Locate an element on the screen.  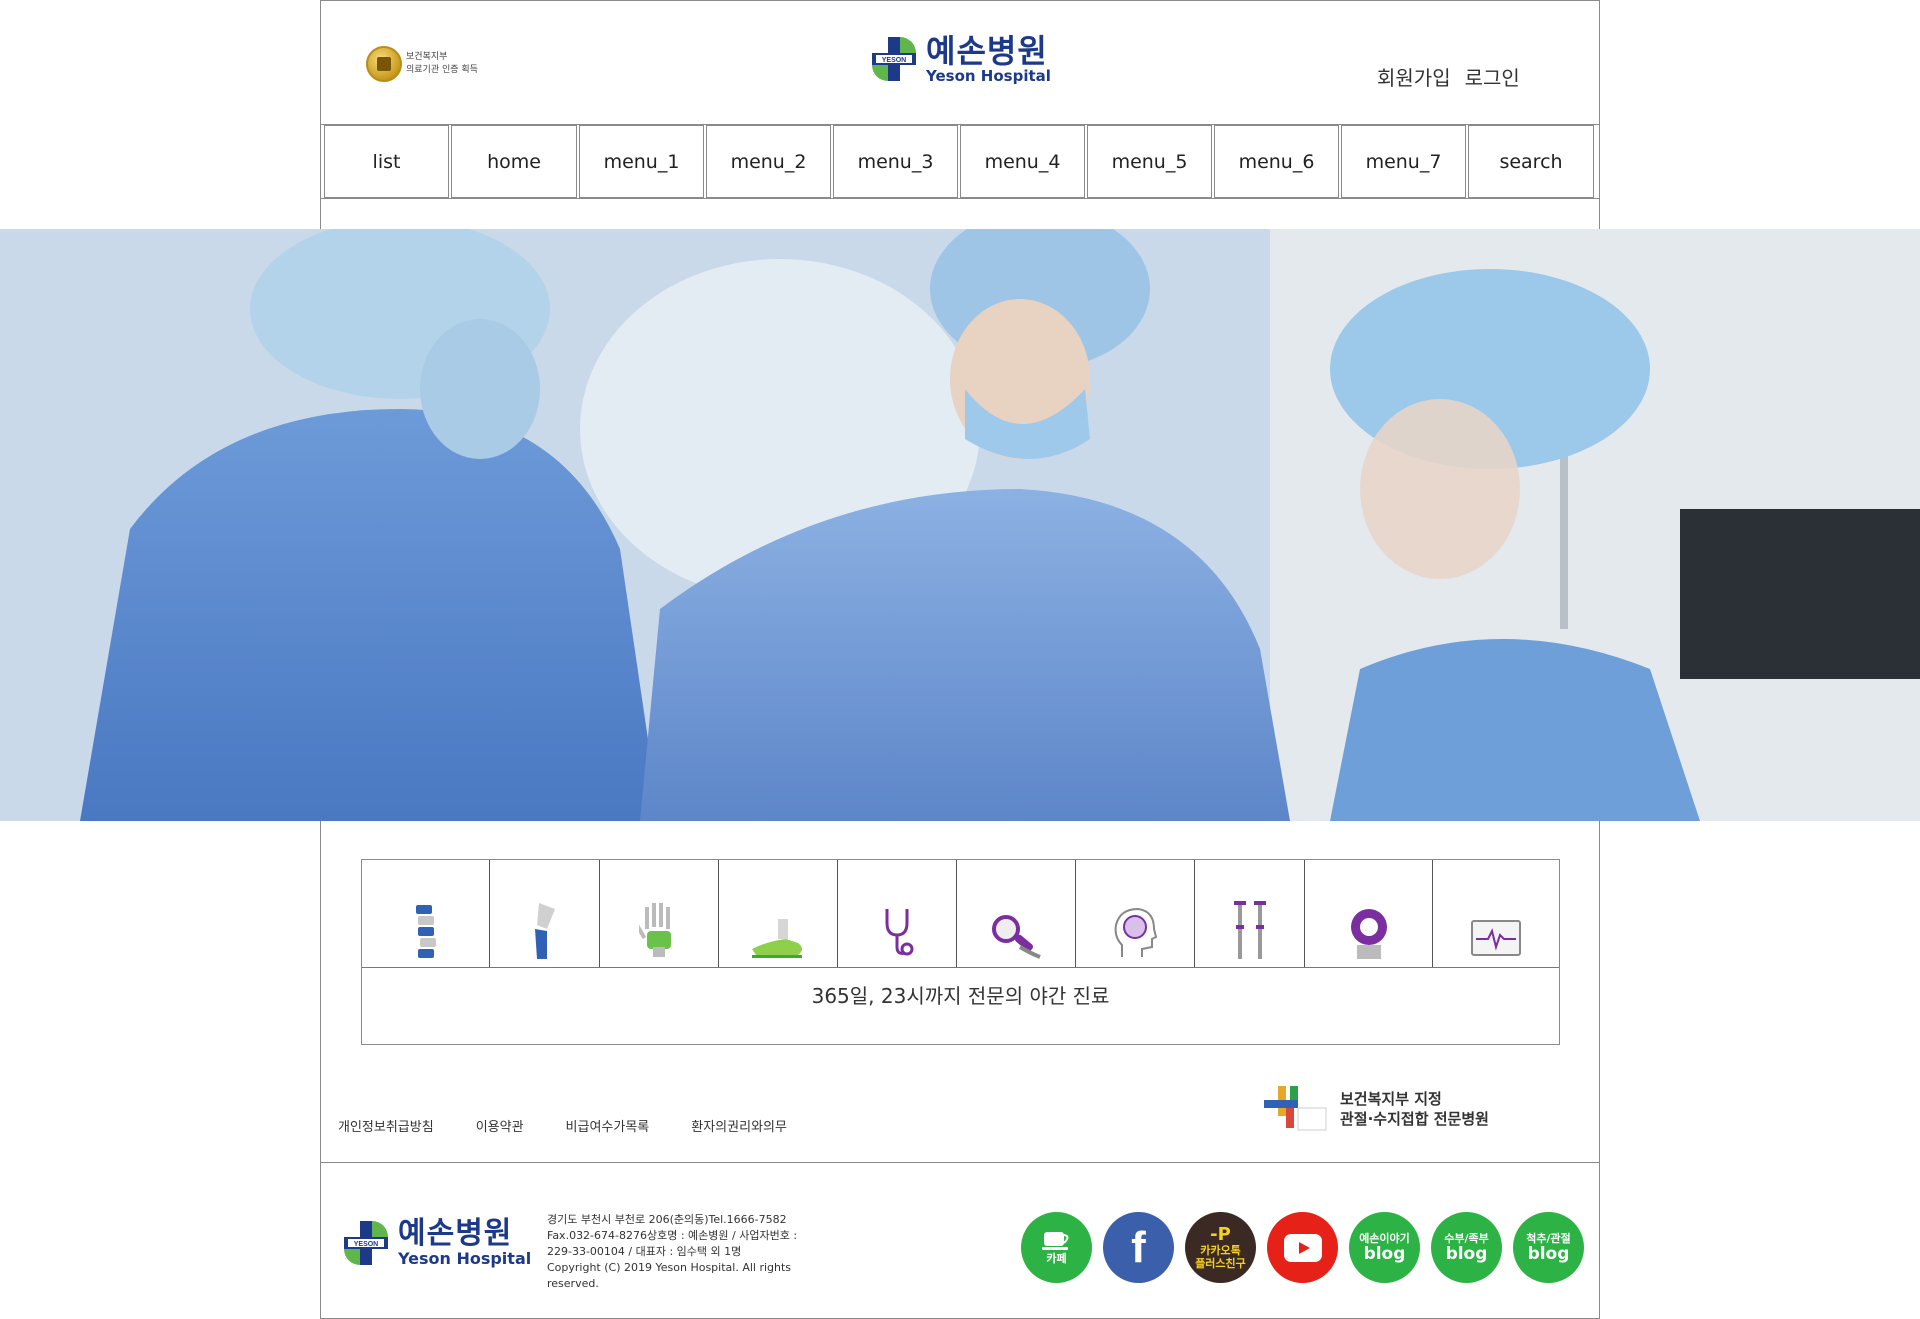
logo-english: Yeson Hospital is located at coordinates (988, 76).